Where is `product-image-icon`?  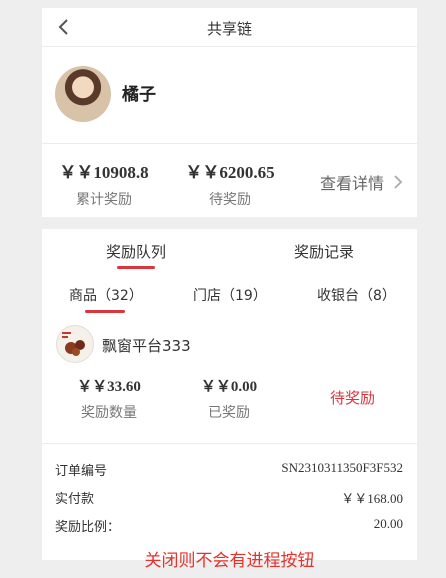 product-image-icon is located at coordinates (73, 344).